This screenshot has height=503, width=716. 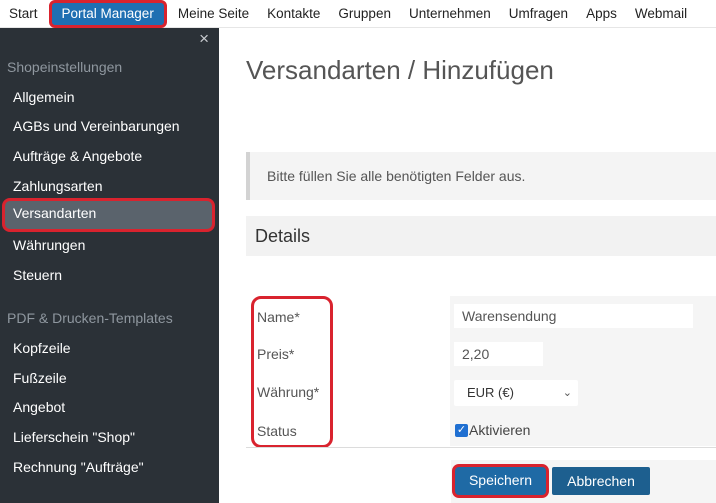 What do you see at coordinates (500, 481) in the screenshot?
I see `save-button: Speichern` at bounding box center [500, 481].